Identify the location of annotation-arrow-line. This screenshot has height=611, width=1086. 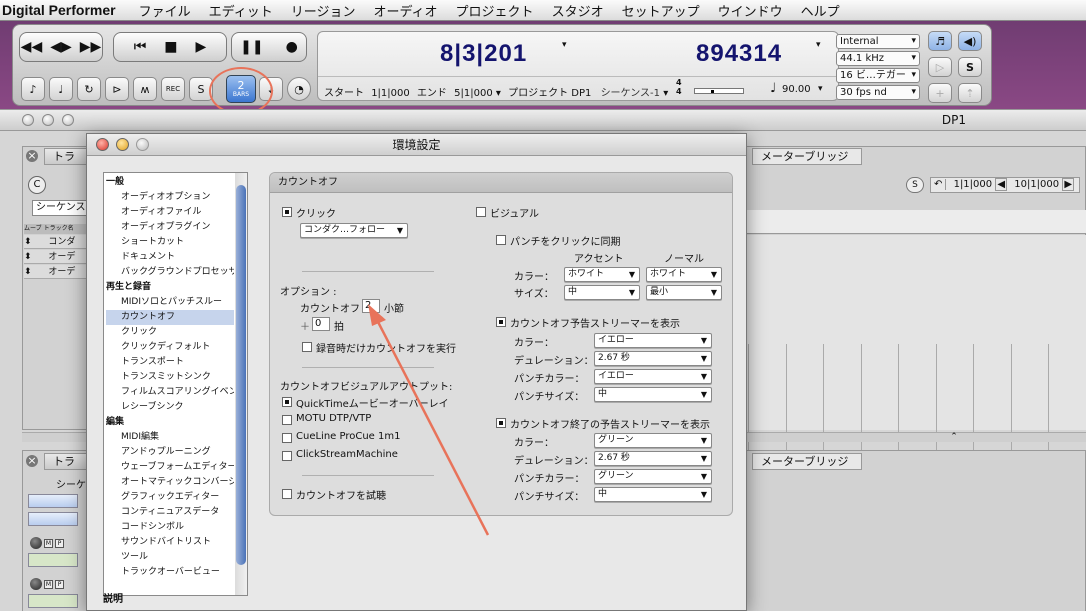
(432, 426).